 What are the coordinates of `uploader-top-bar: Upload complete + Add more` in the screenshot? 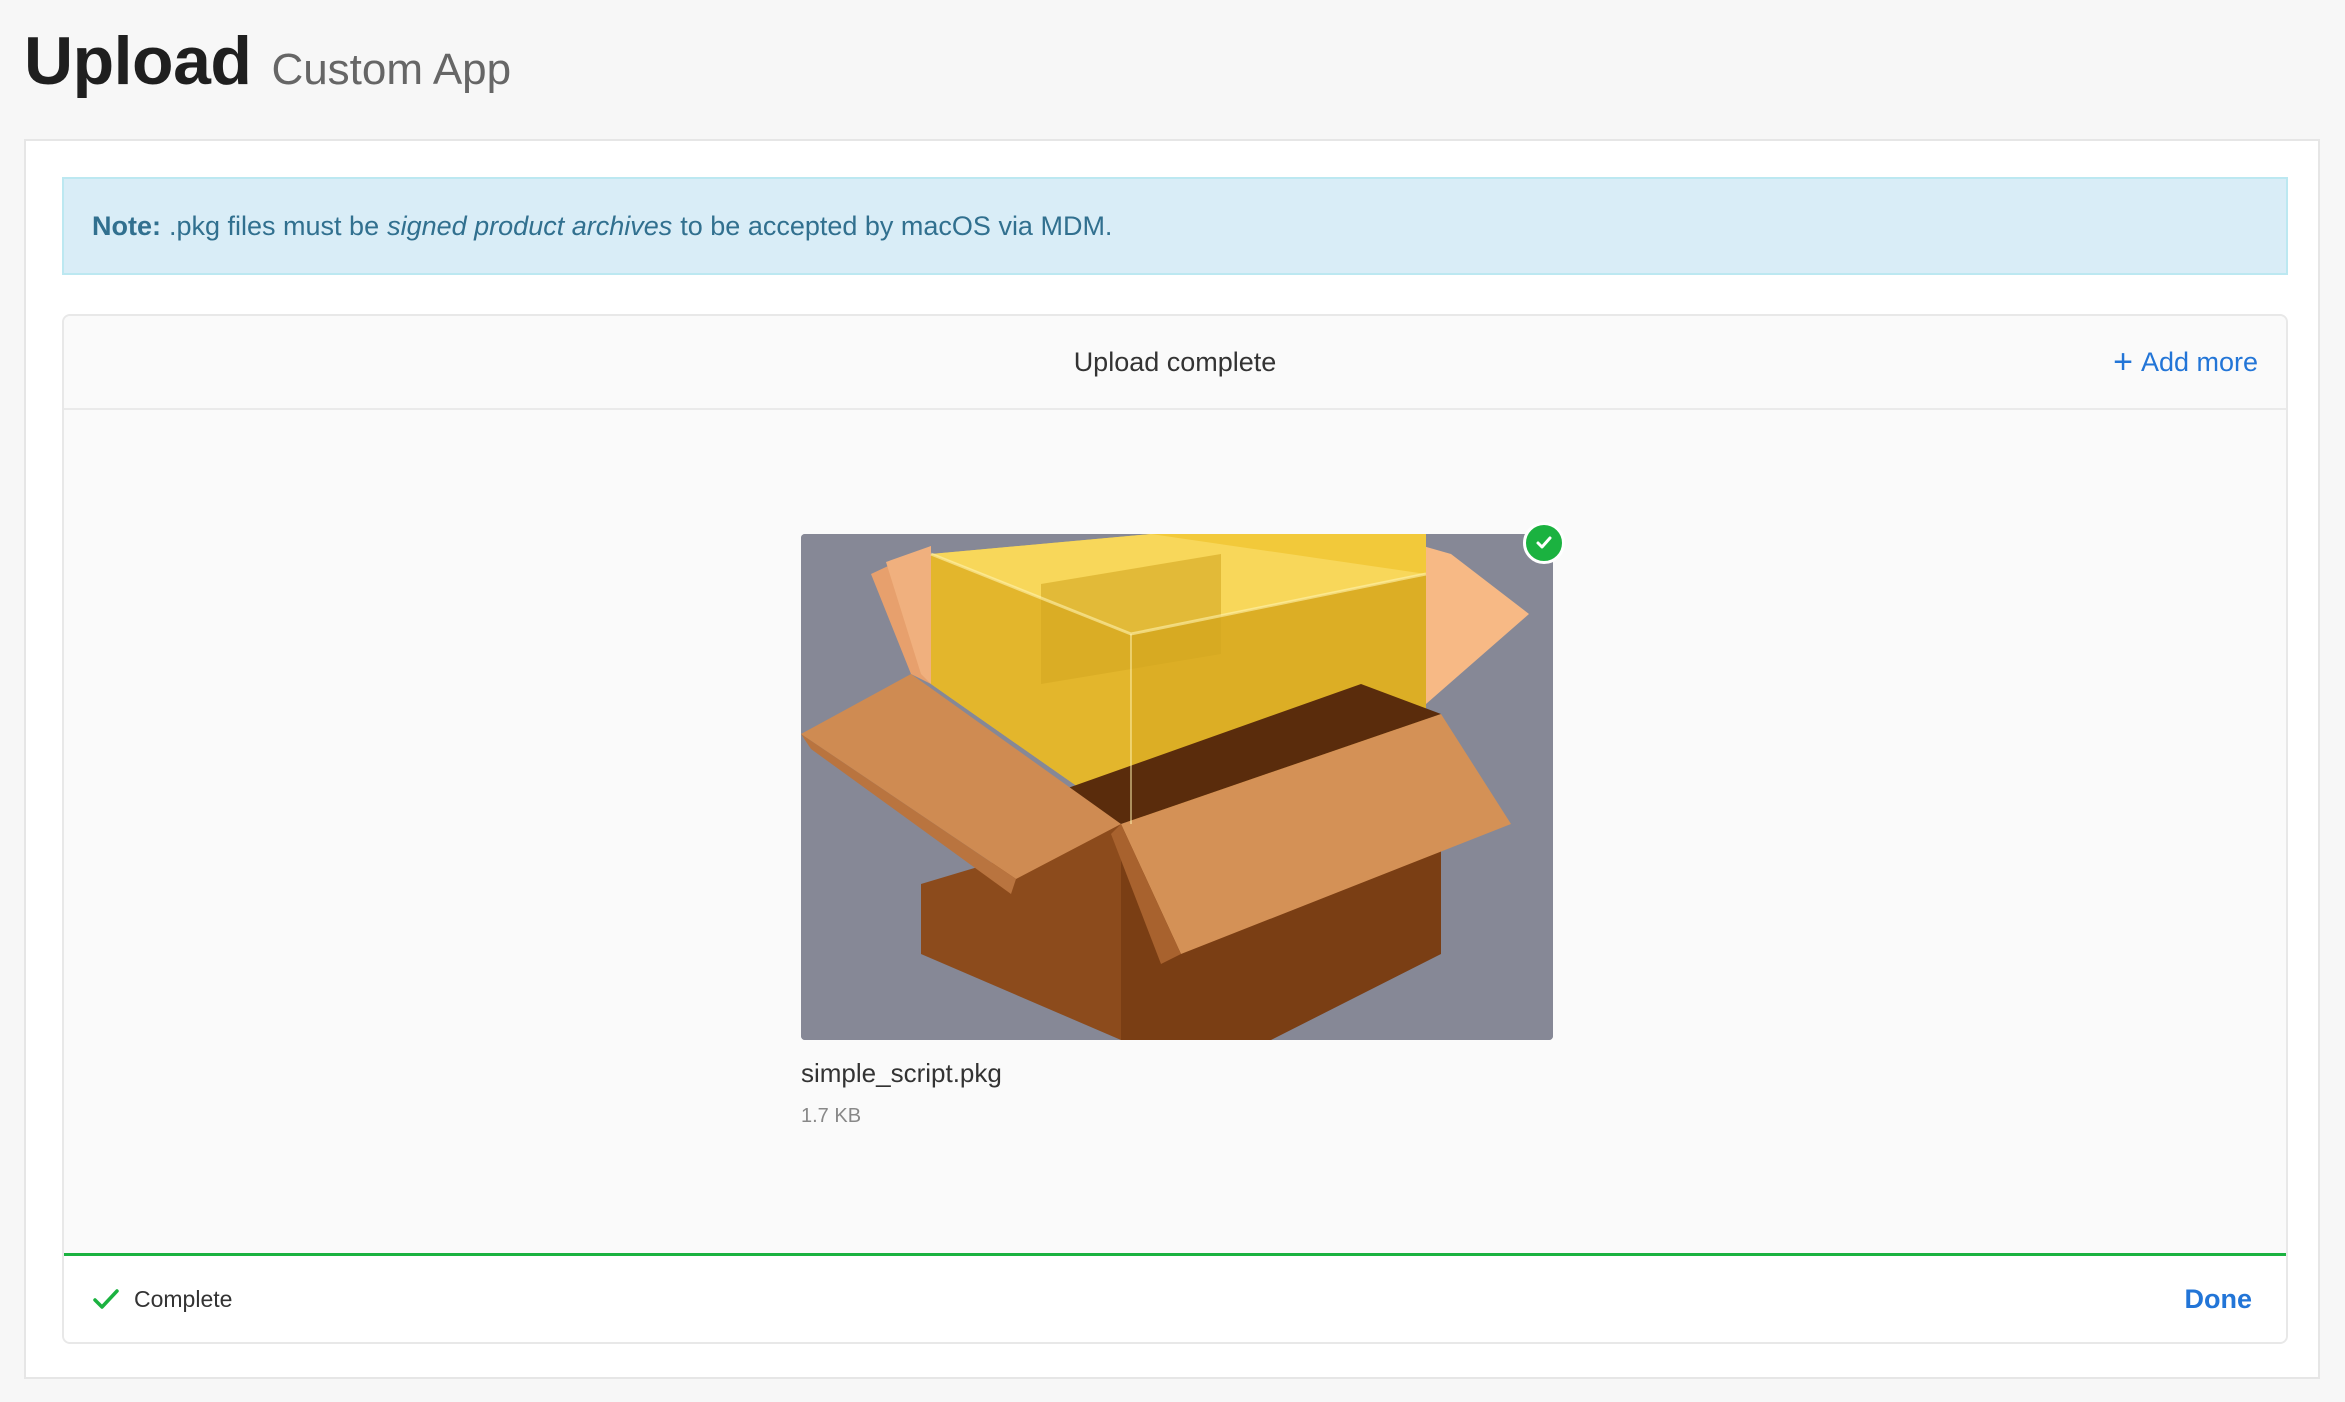 It's located at (1175, 363).